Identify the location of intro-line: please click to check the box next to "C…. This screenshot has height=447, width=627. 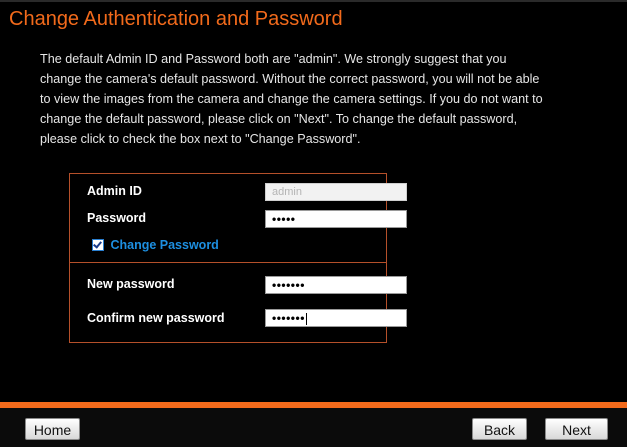
(200, 139).